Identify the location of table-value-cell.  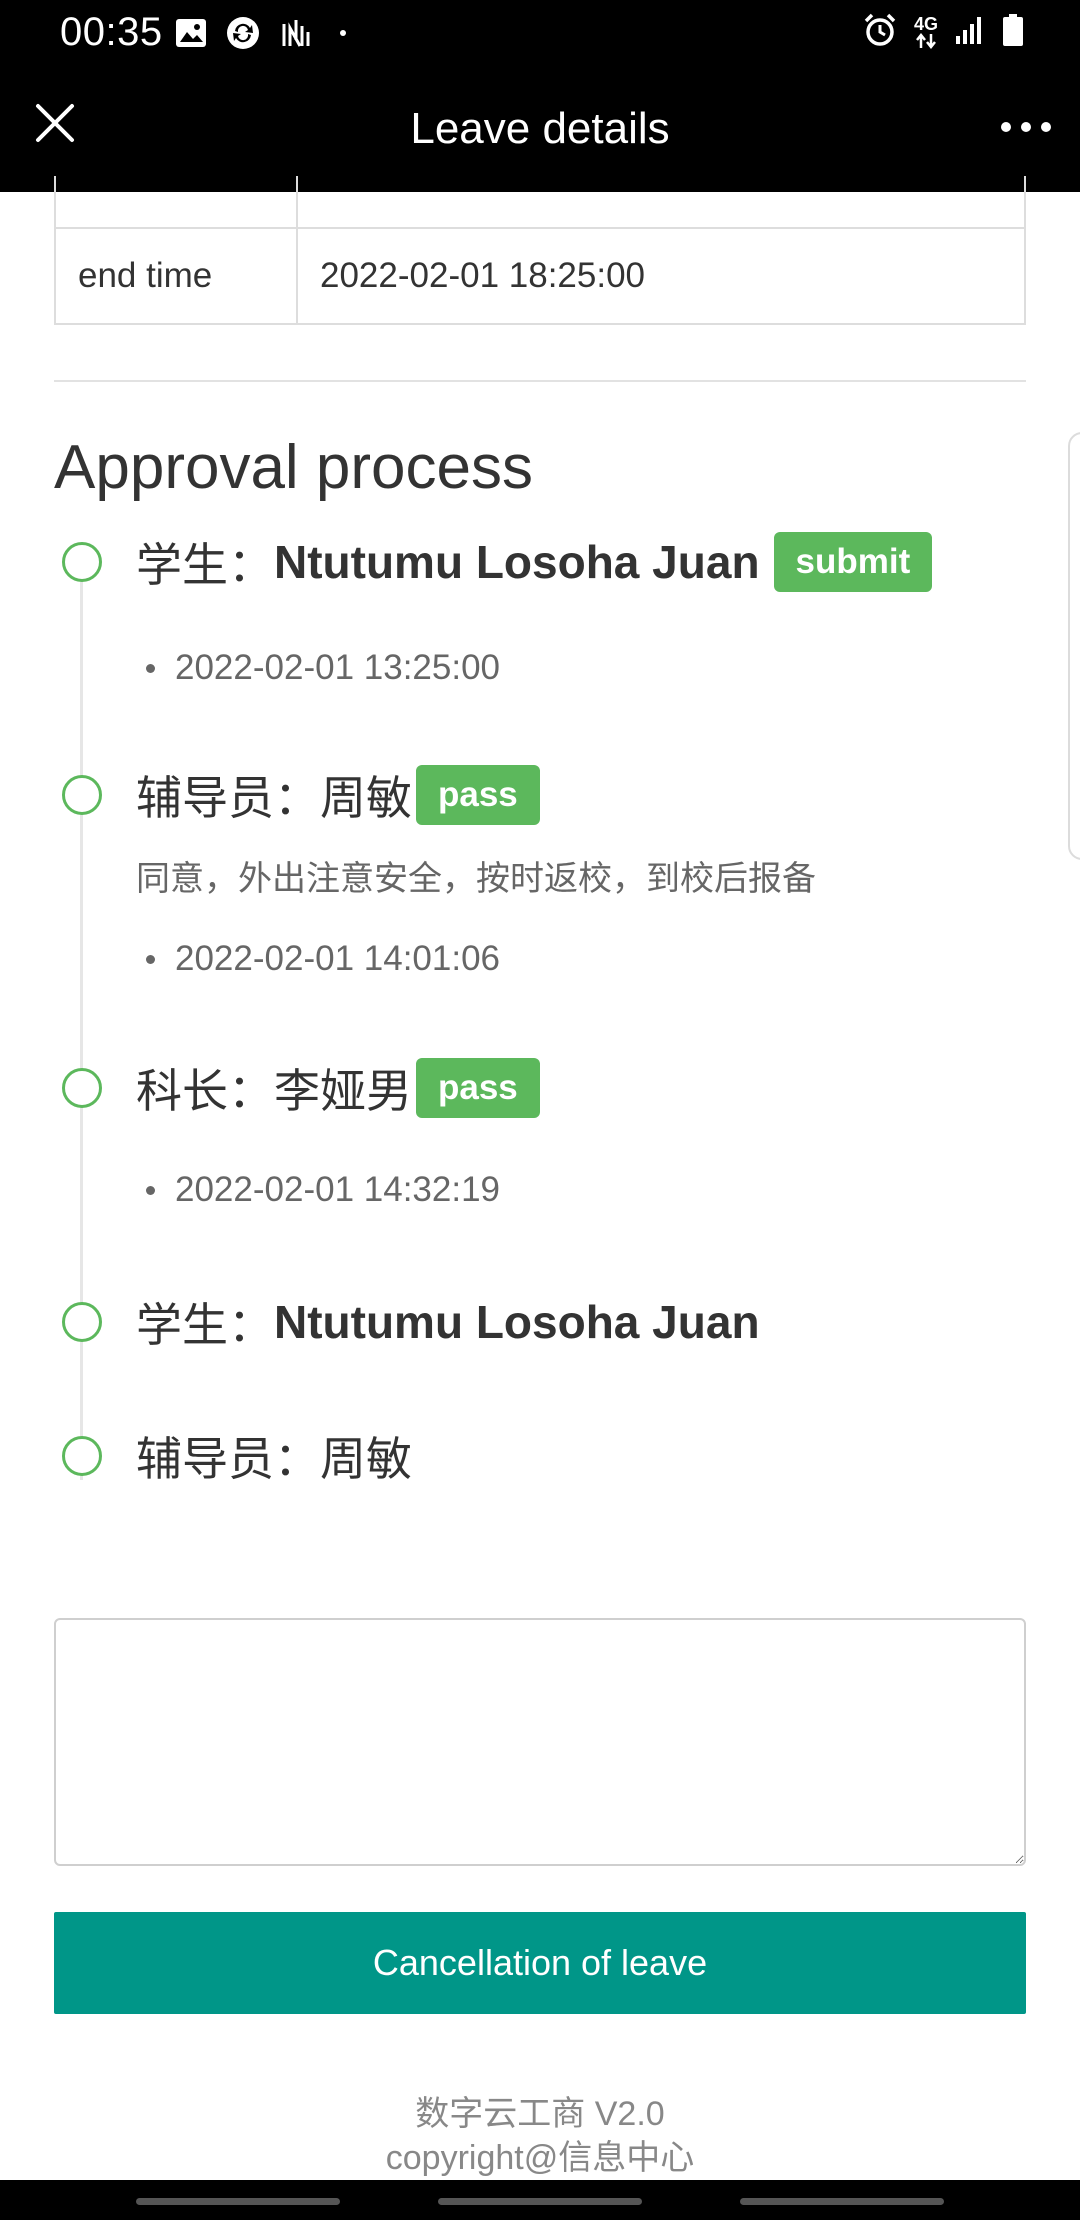
(661, 202).